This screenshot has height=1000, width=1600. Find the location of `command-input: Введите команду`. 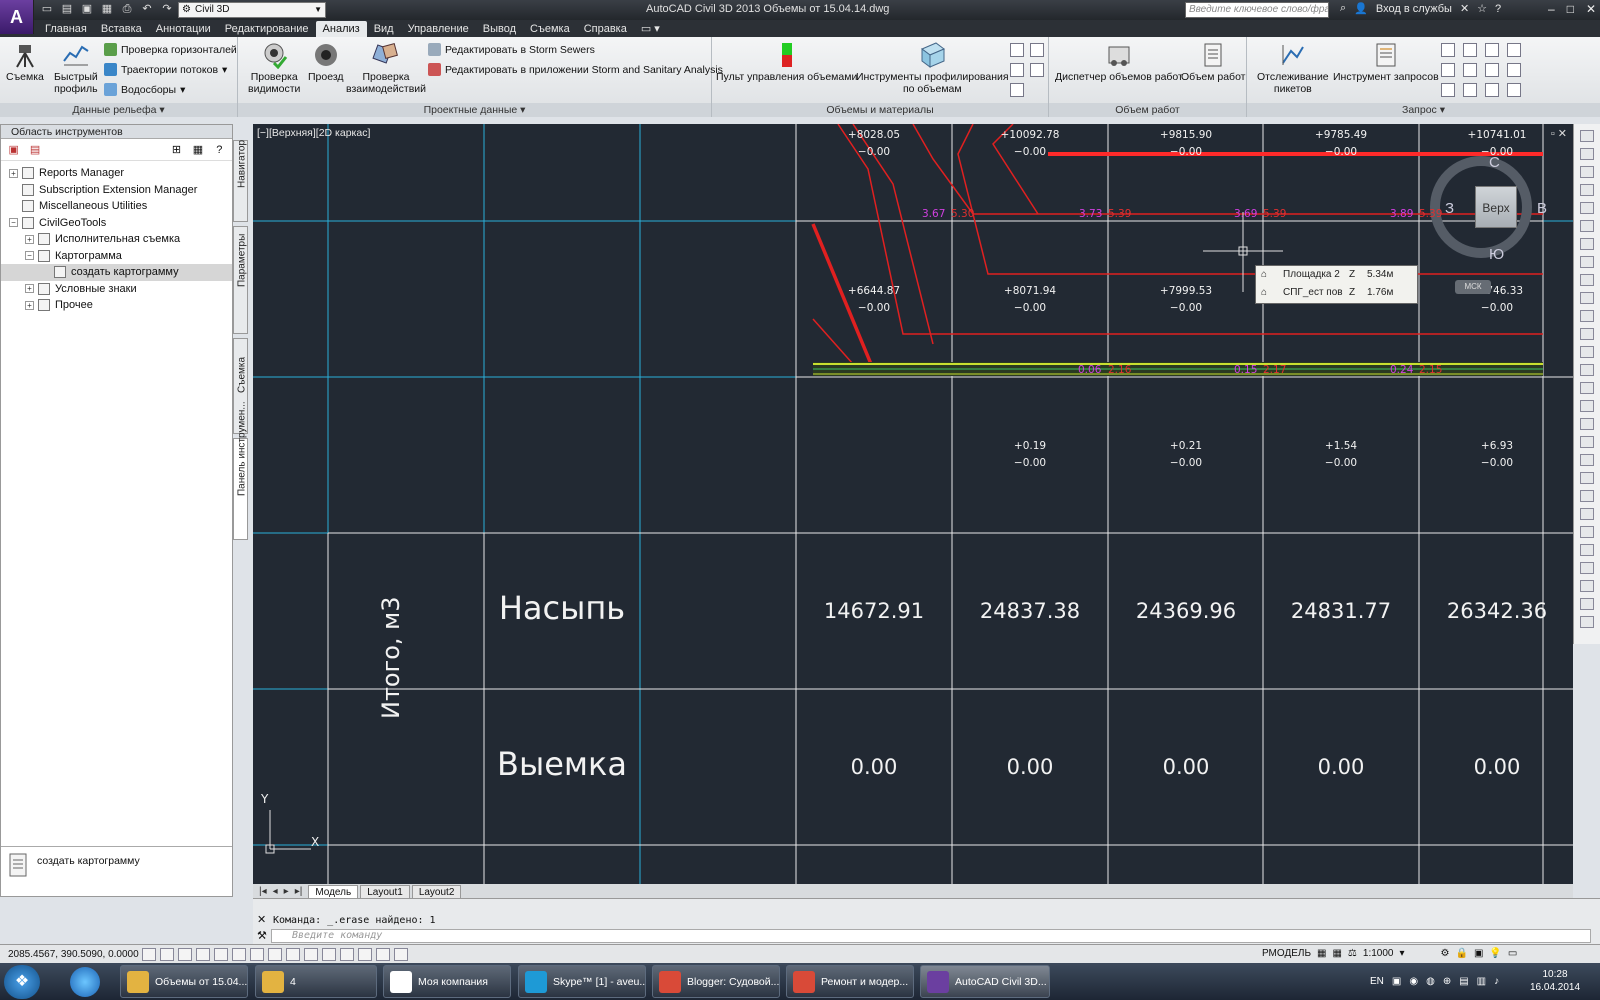

command-input: Введите команду is located at coordinates (931, 936).